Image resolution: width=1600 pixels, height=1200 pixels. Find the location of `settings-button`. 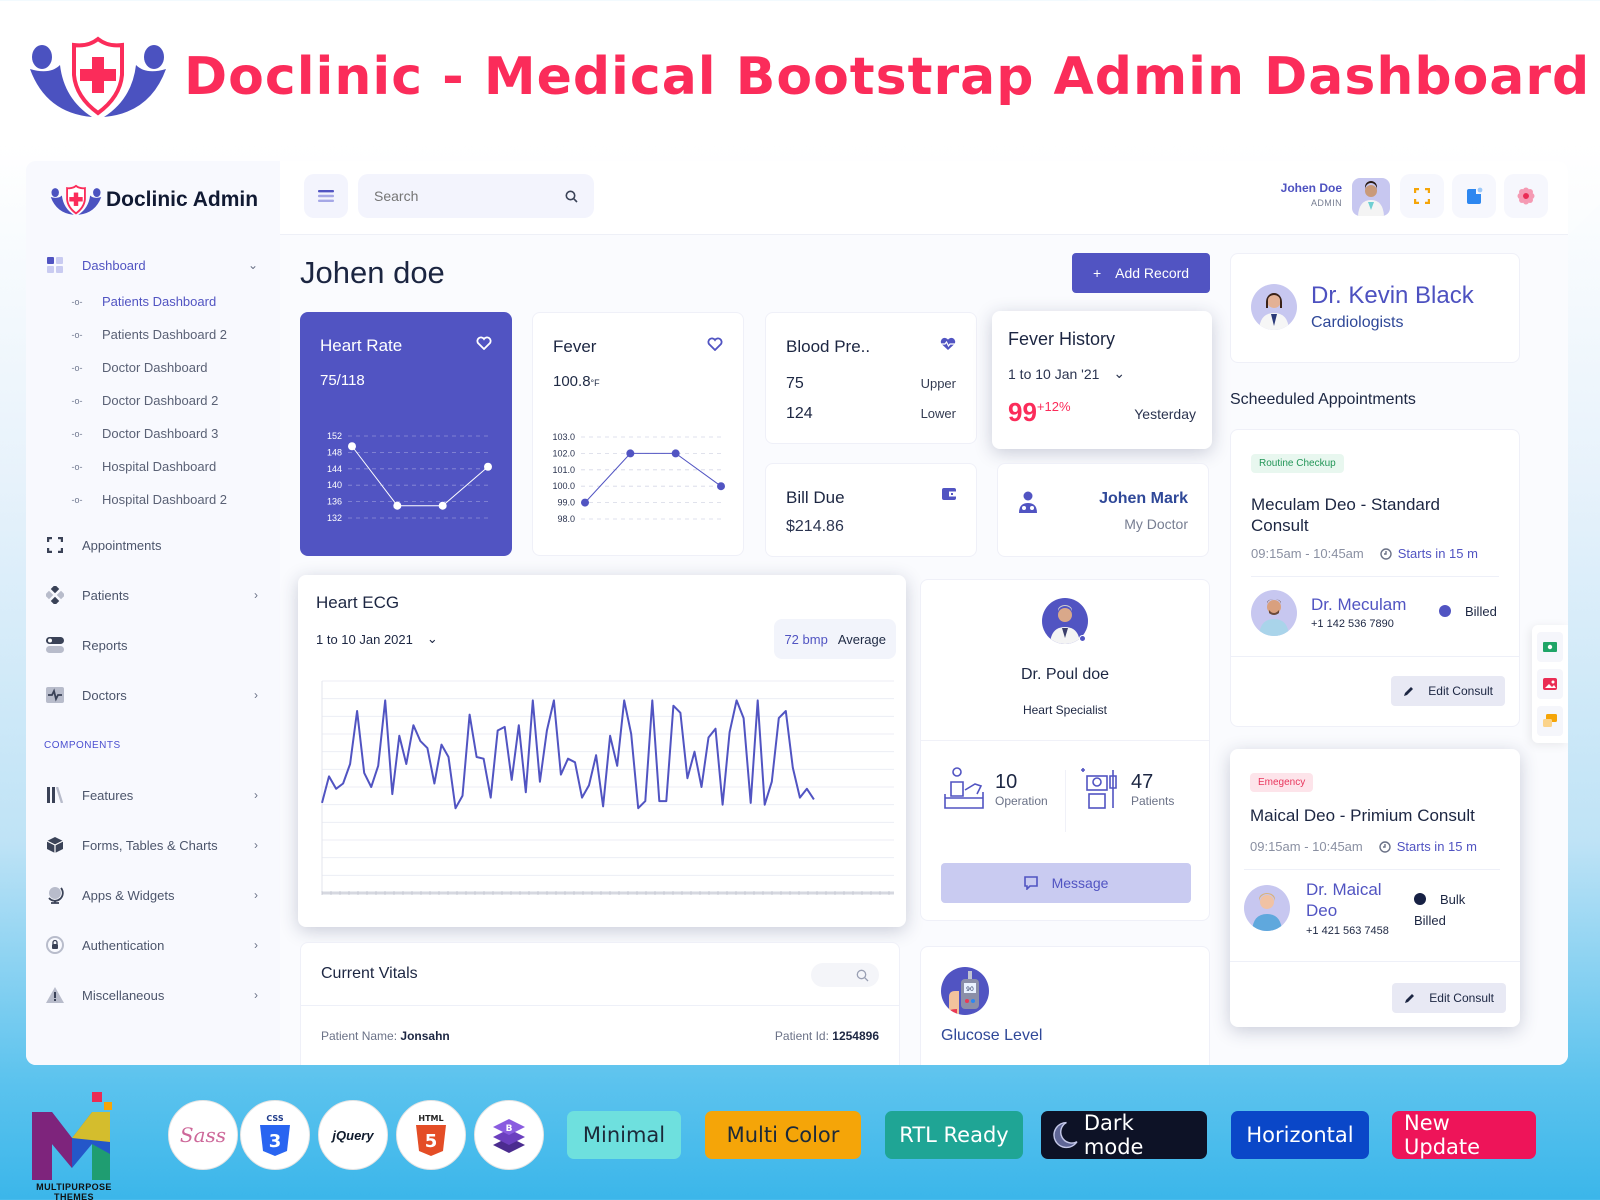

settings-button is located at coordinates (1526, 196).